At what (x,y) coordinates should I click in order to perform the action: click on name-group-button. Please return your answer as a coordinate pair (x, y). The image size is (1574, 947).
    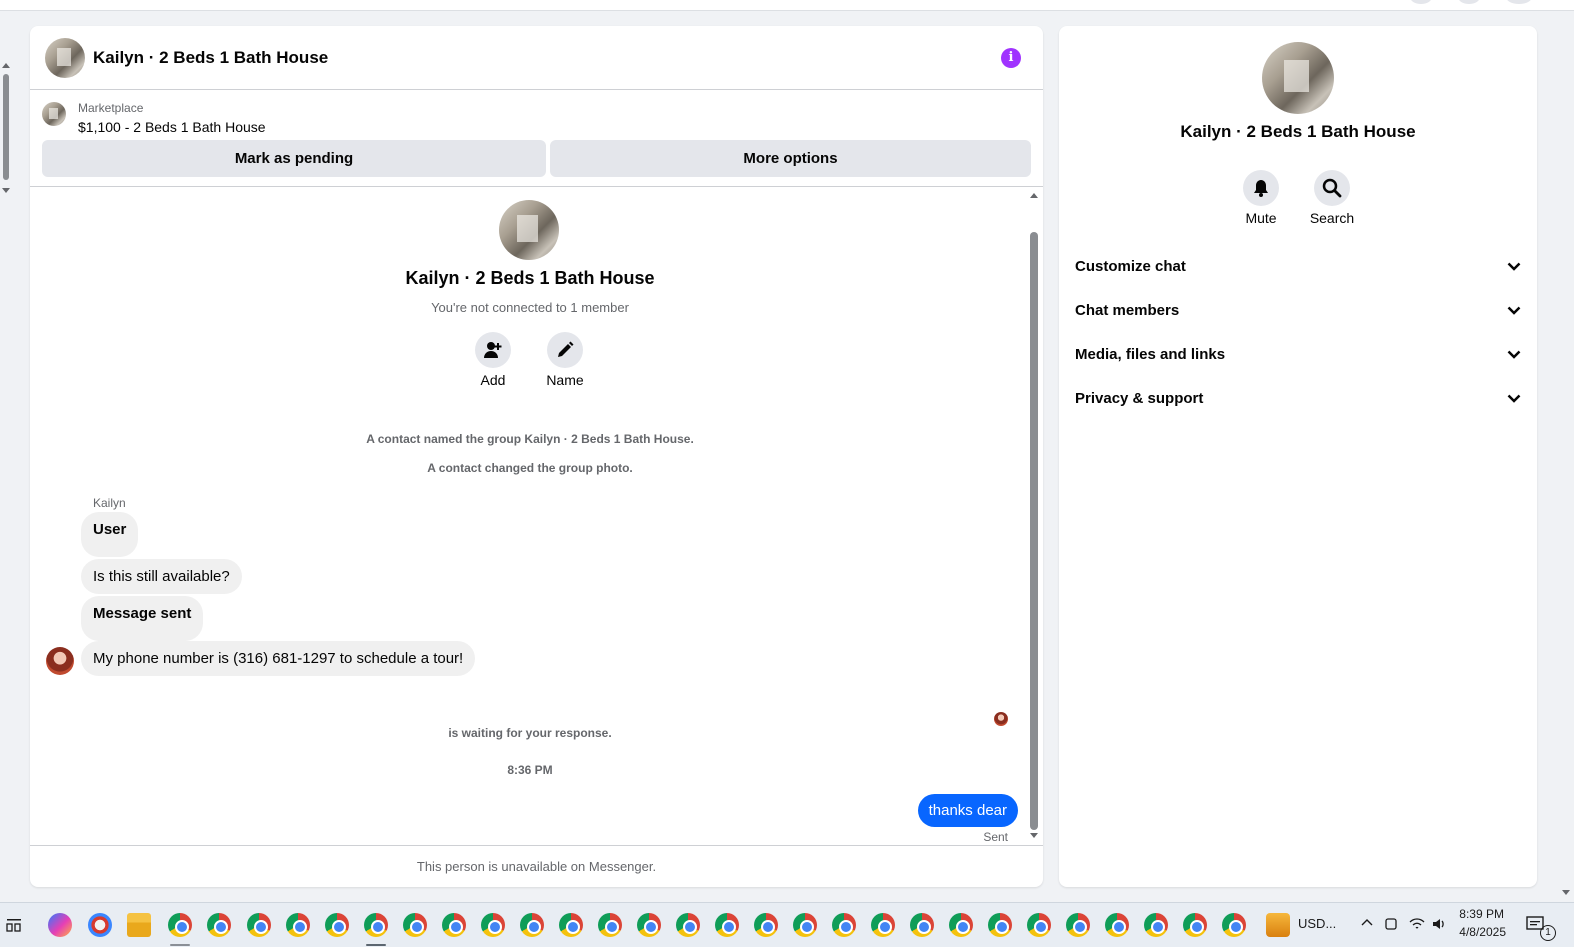
    Looking at the image, I should click on (565, 350).